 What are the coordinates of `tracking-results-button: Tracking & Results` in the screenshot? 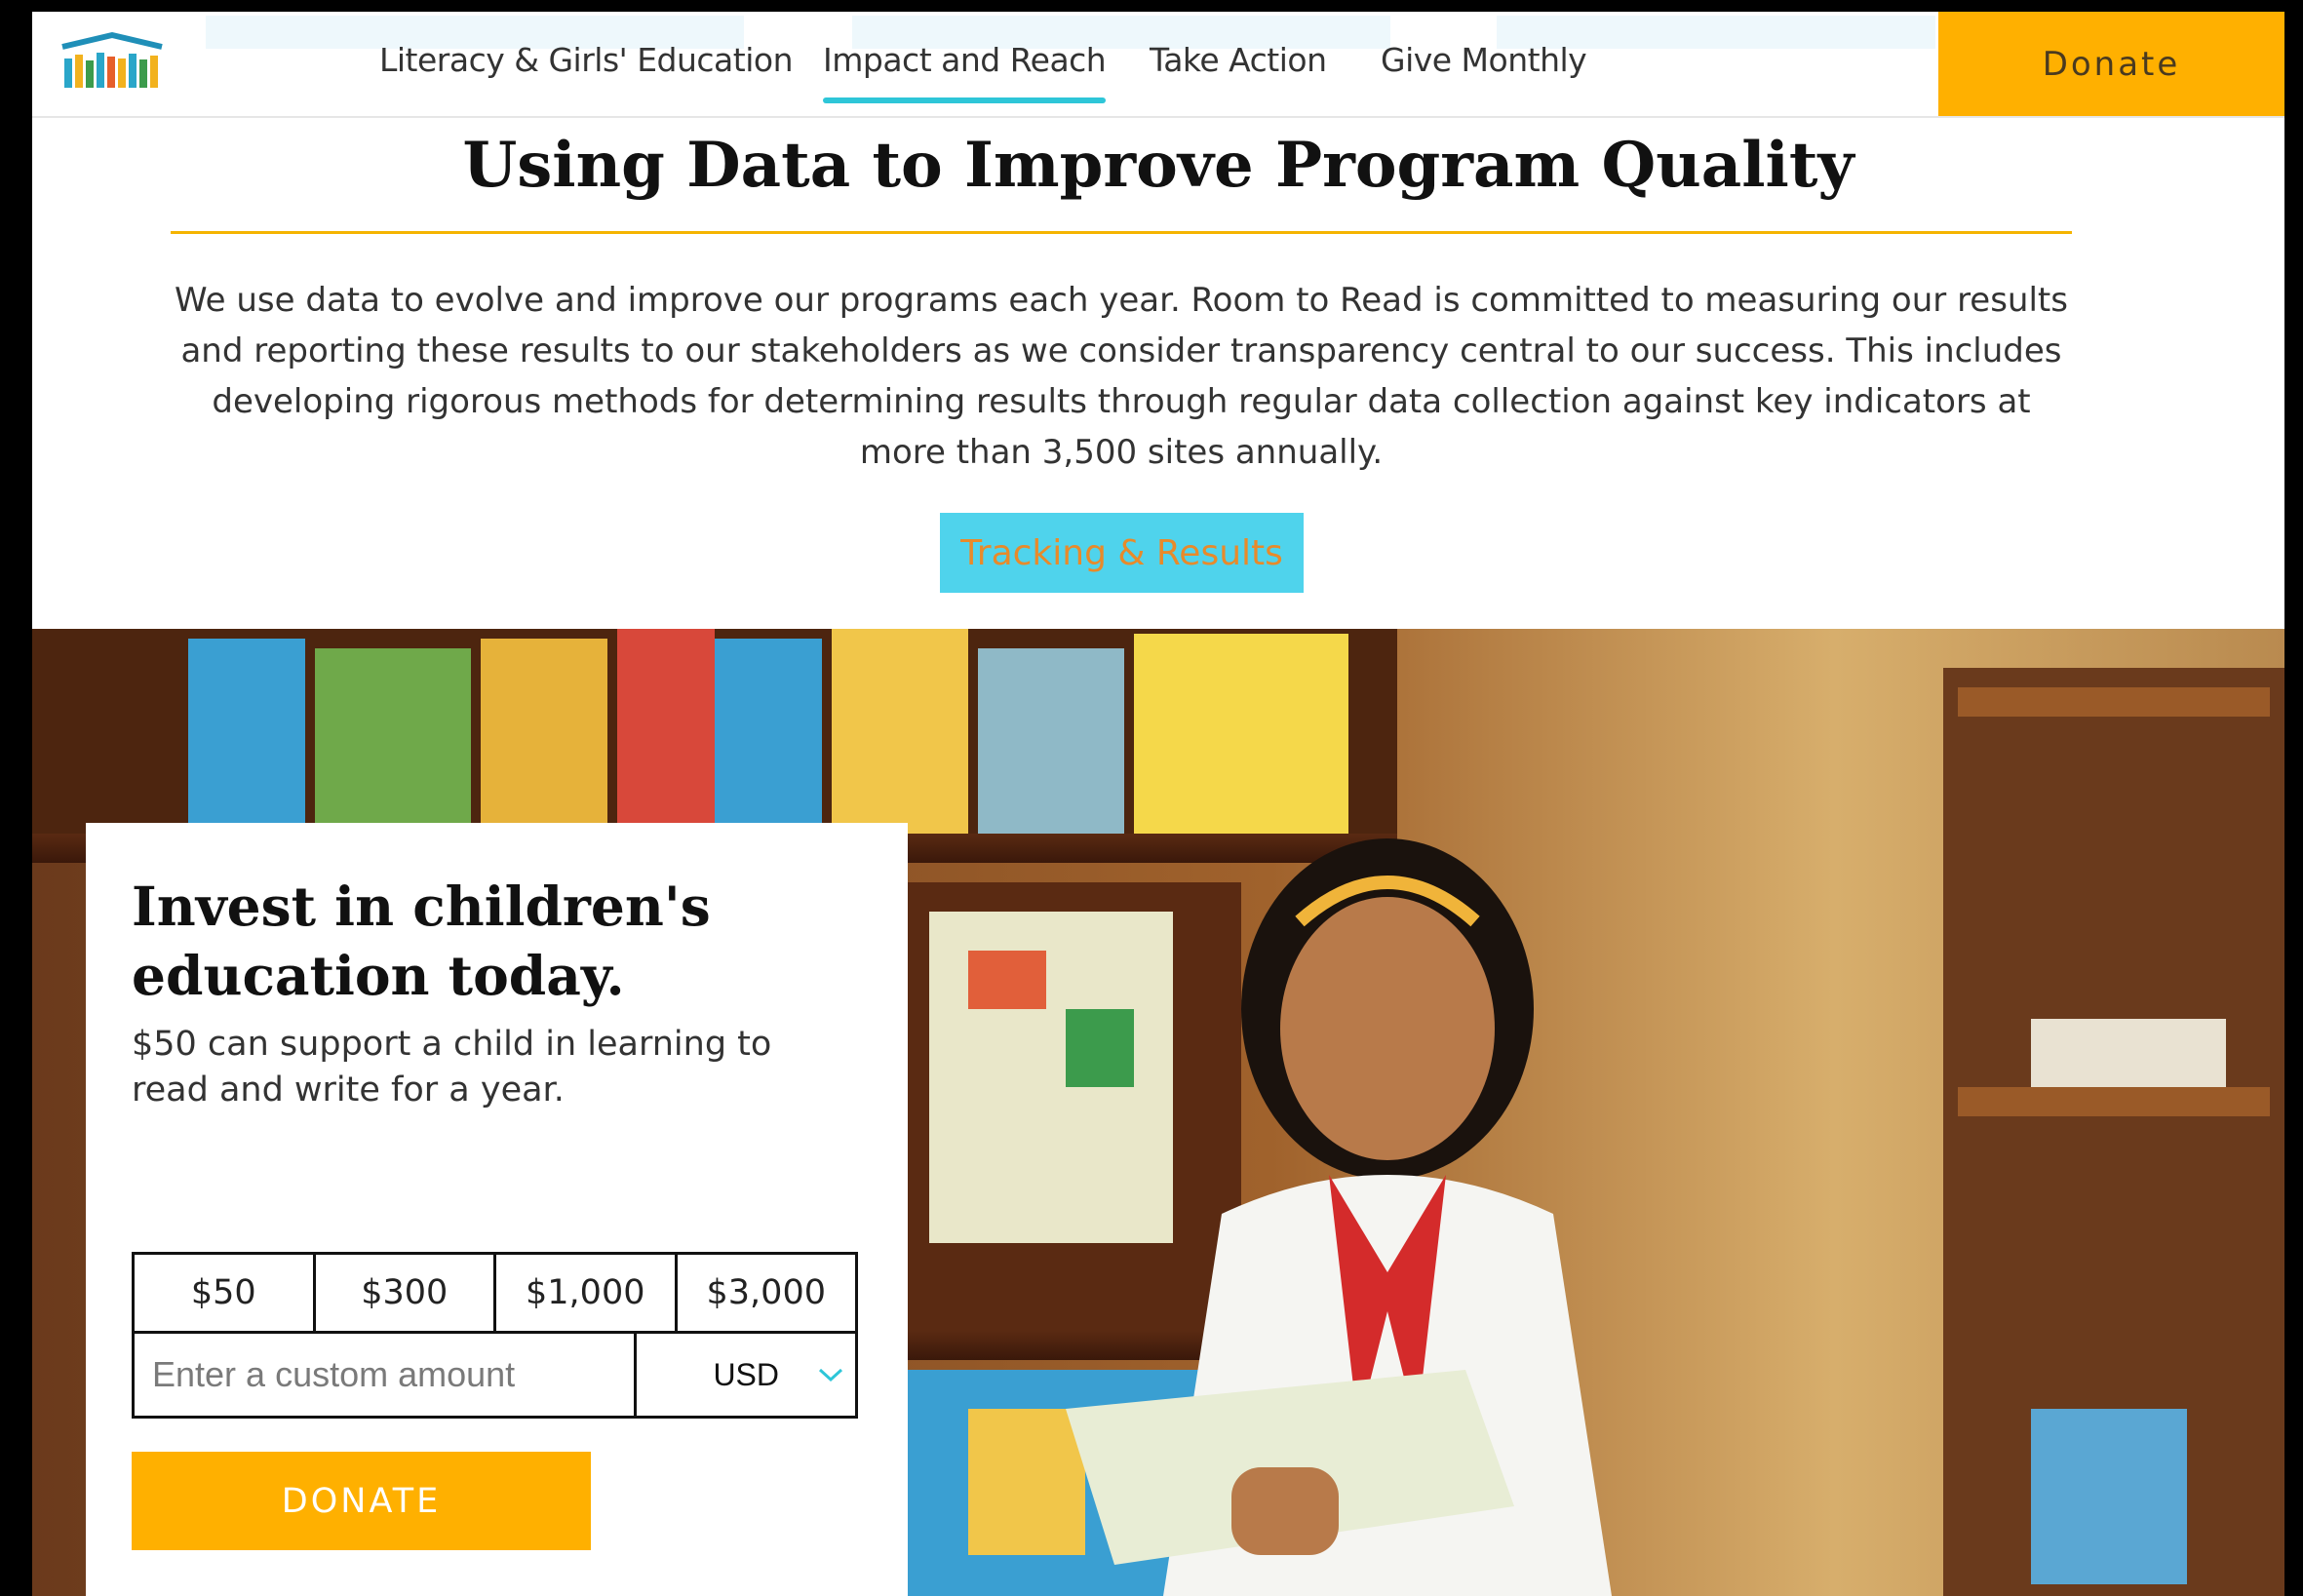 It's located at (1122, 553).